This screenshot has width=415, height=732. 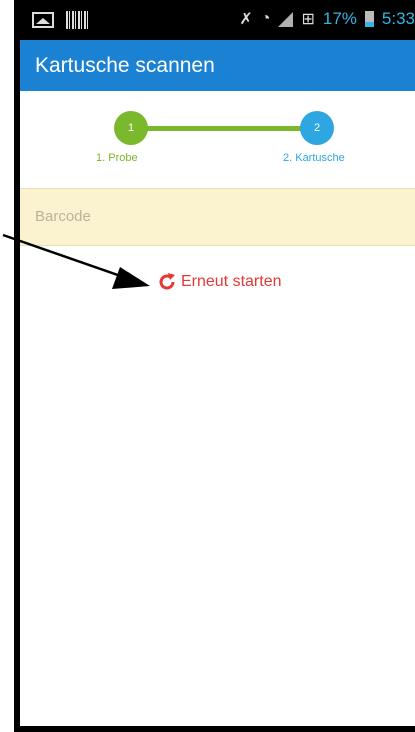 What do you see at coordinates (369, 19) in the screenshot?
I see `battery-icon` at bounding box center [369, 19].